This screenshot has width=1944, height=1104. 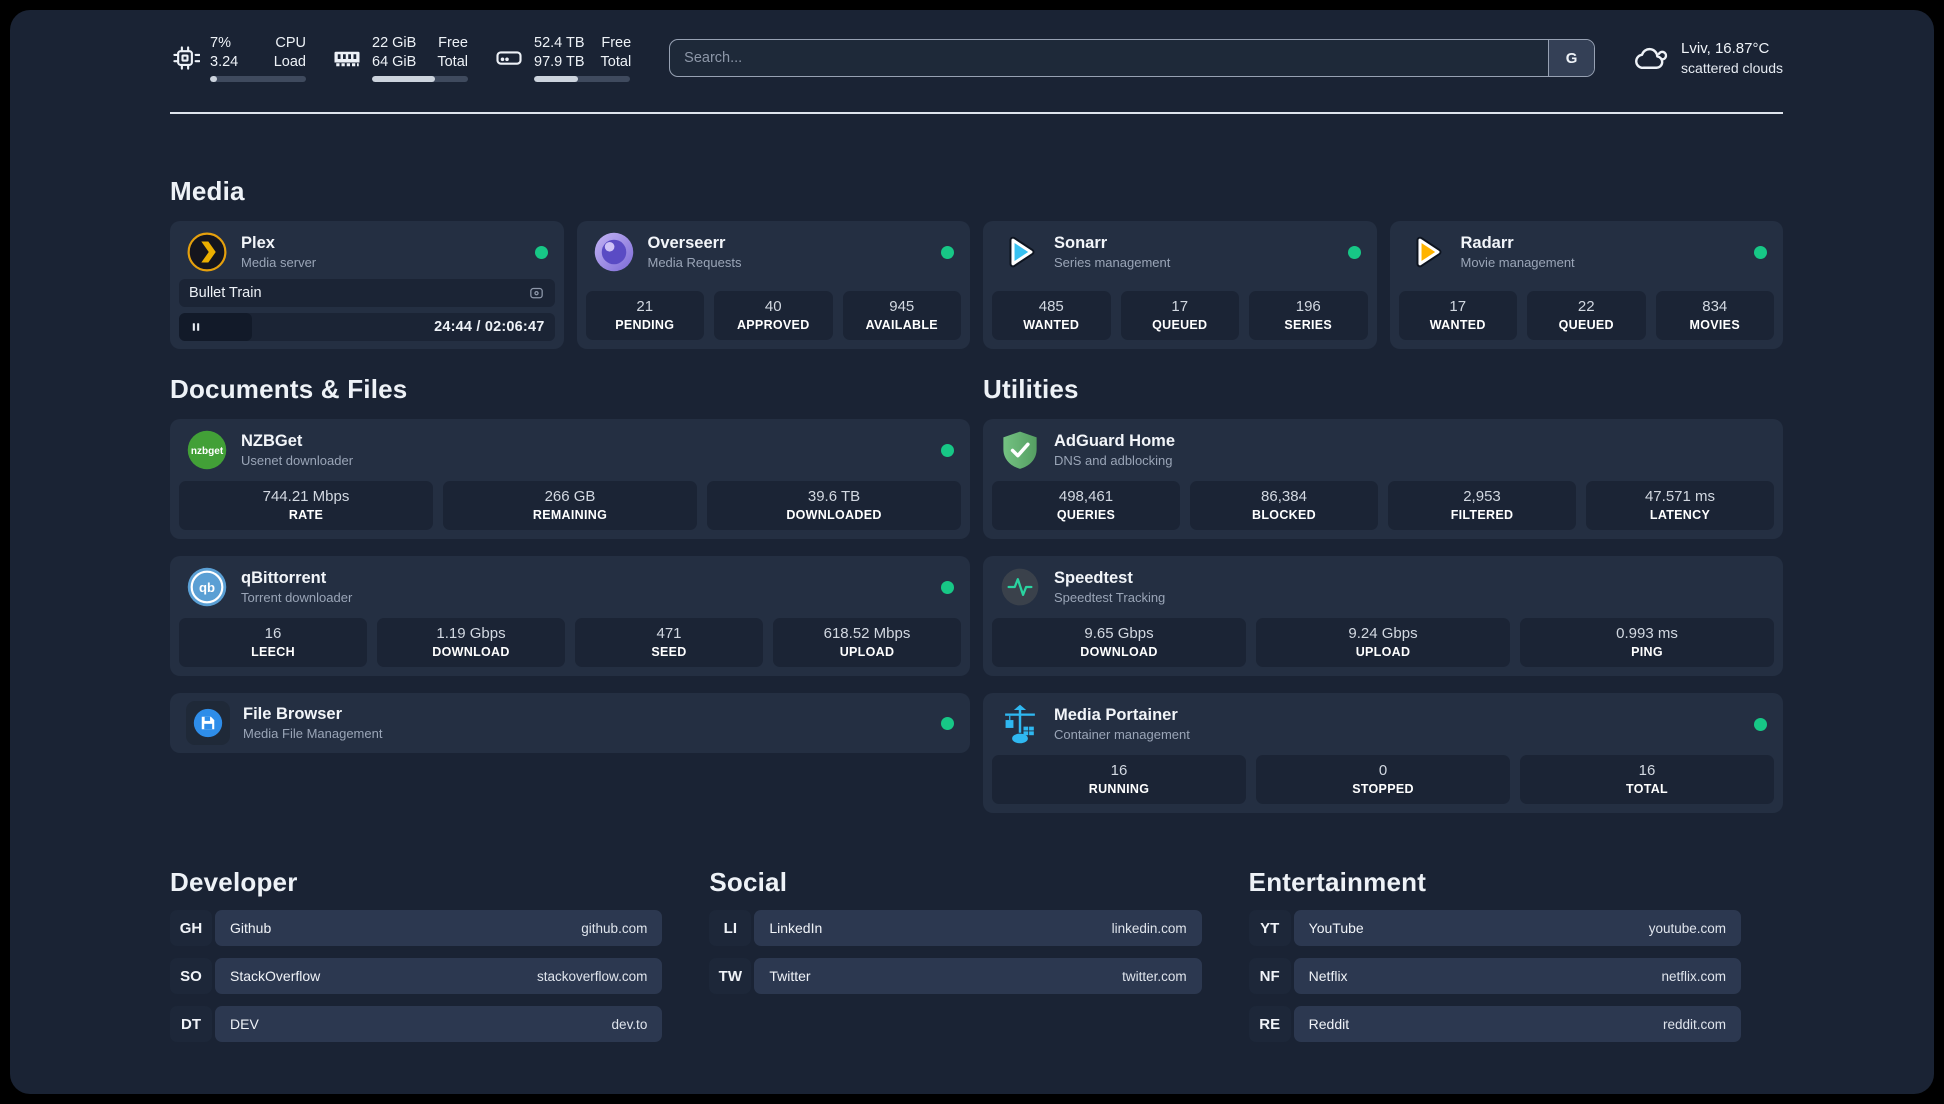 I want to click on stat-label: WANTED, so click(x=1051, y=325).